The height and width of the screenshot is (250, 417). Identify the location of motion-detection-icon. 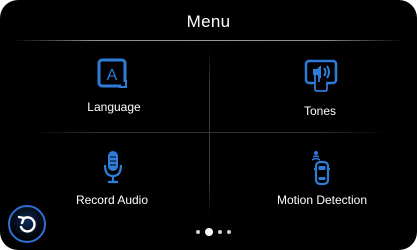
(322, 170).